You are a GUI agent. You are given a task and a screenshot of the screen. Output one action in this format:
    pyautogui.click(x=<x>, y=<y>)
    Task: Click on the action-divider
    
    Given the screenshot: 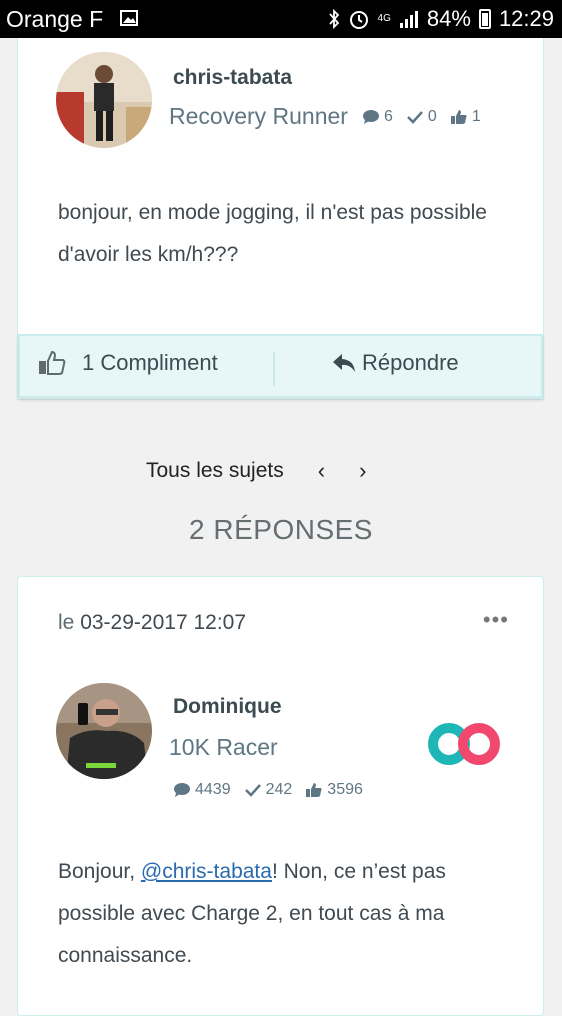 What is the action you would take?
    pyautogui.click(x=274, y=369)
    